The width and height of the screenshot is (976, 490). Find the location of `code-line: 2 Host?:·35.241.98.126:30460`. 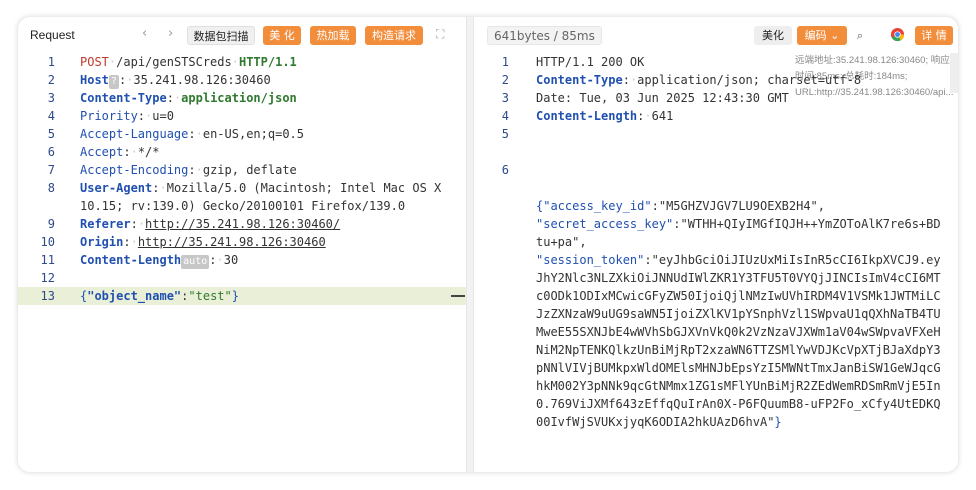

code-line: 2 Host?:·35.241.98.126:30460 is located at coordinates (242, 80).